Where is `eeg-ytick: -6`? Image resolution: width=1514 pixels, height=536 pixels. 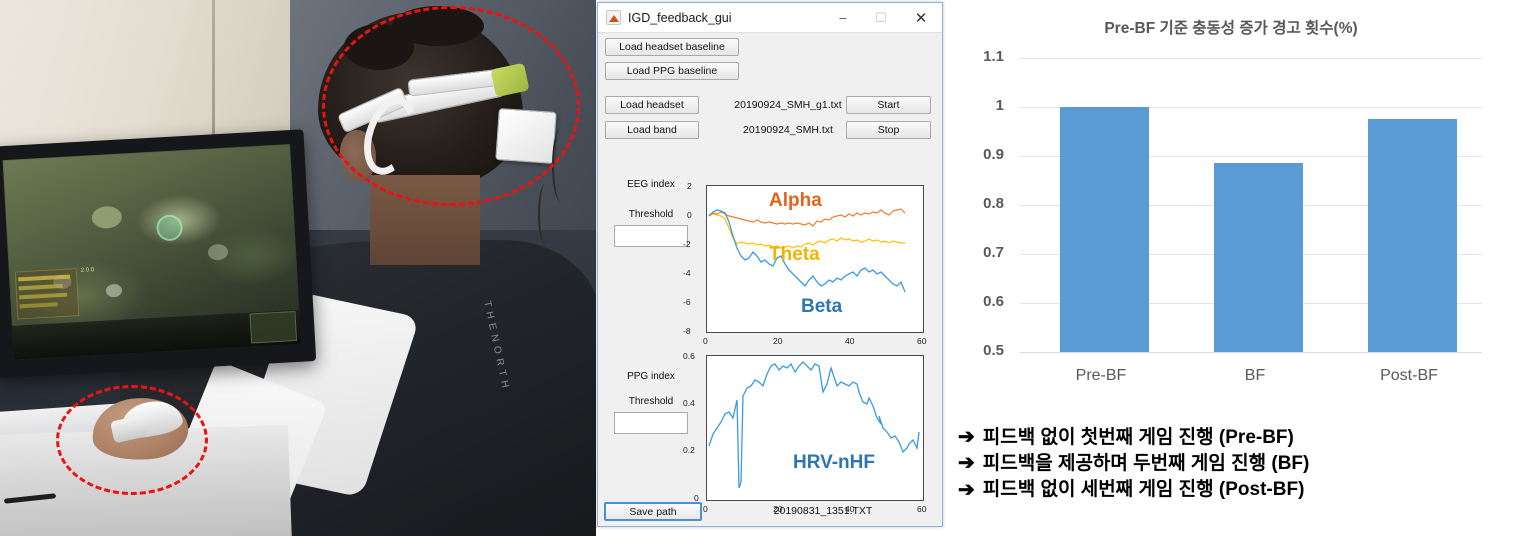 eeg-ytick: -6 is located at coordinates (687, 302).